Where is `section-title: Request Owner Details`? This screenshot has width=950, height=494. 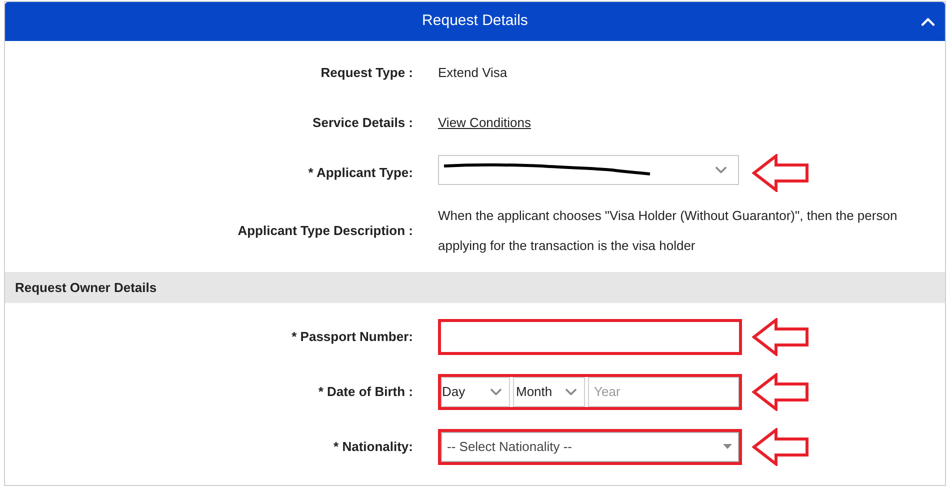
section-title: Request Owner Details is located at coordinates (86, 287).